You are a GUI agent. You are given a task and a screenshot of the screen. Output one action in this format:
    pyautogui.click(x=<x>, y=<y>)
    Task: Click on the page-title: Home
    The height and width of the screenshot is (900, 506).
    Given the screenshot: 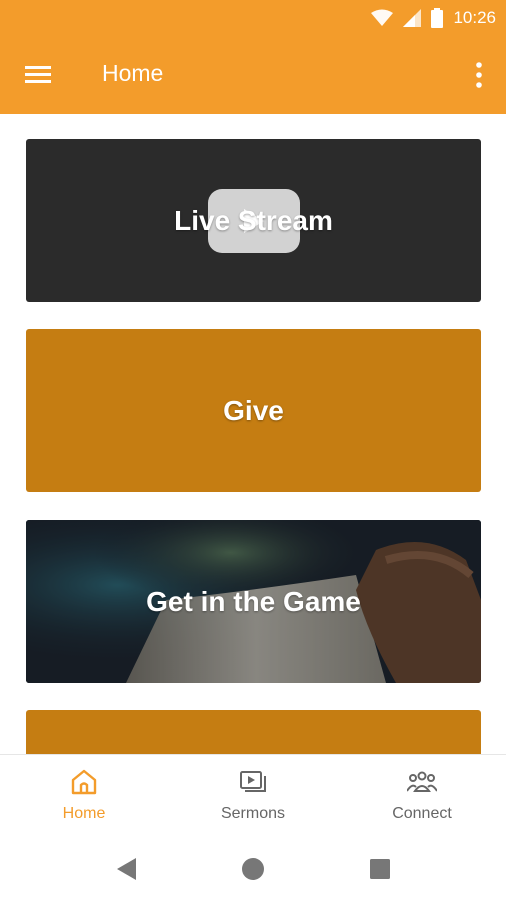 What is the action you would take?
    pyautogui.click(x=133, y=73)
    